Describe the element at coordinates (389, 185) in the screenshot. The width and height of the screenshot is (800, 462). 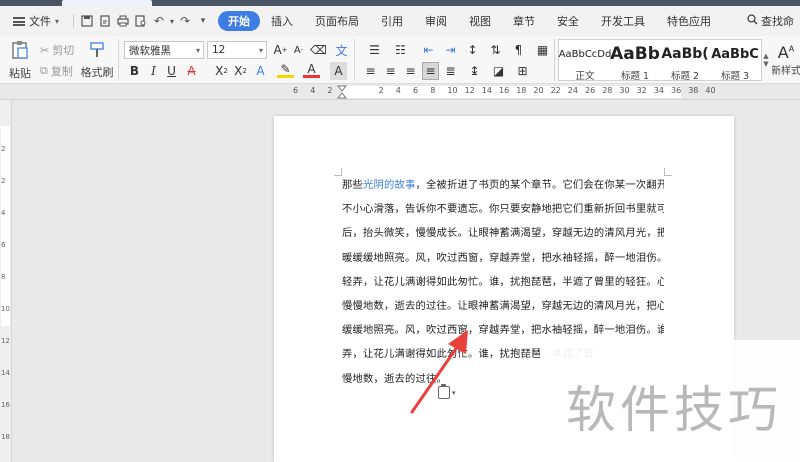
I see `hyperlink-text: 光阴的故事` at that location.